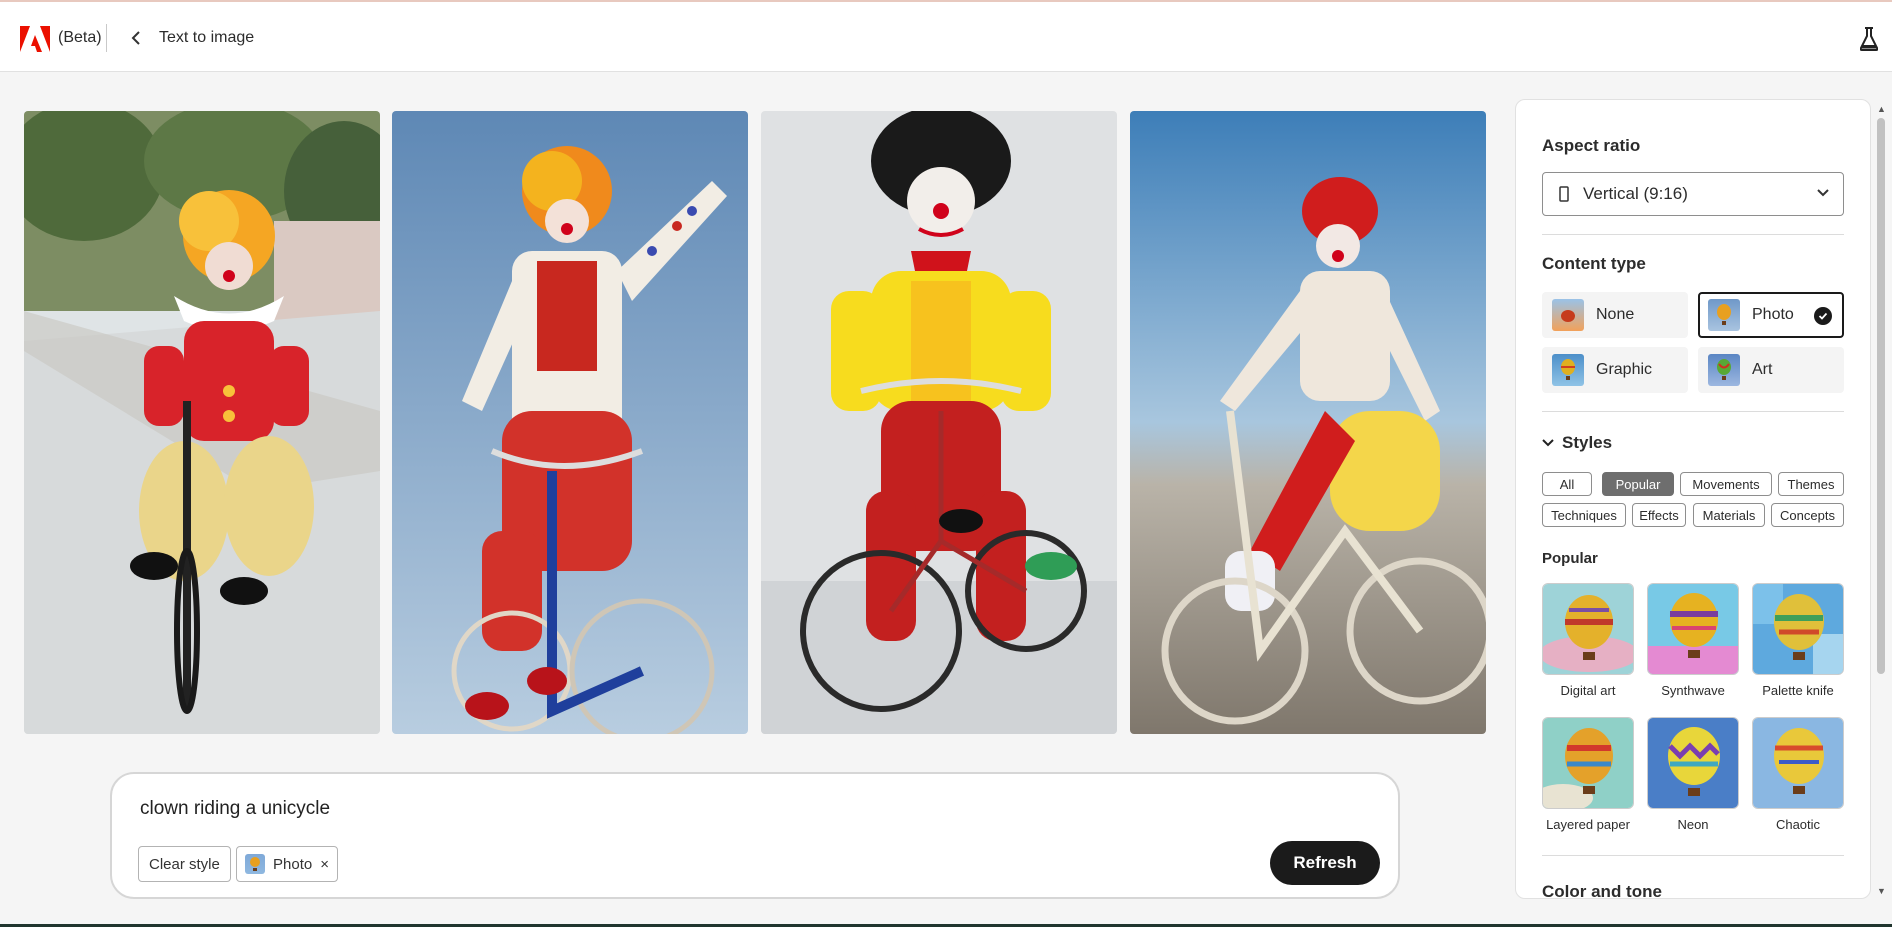 Image resolution: width=1892 pixels, height=927 pixels. I want to click on portrait-icon, so click(1564, 194).